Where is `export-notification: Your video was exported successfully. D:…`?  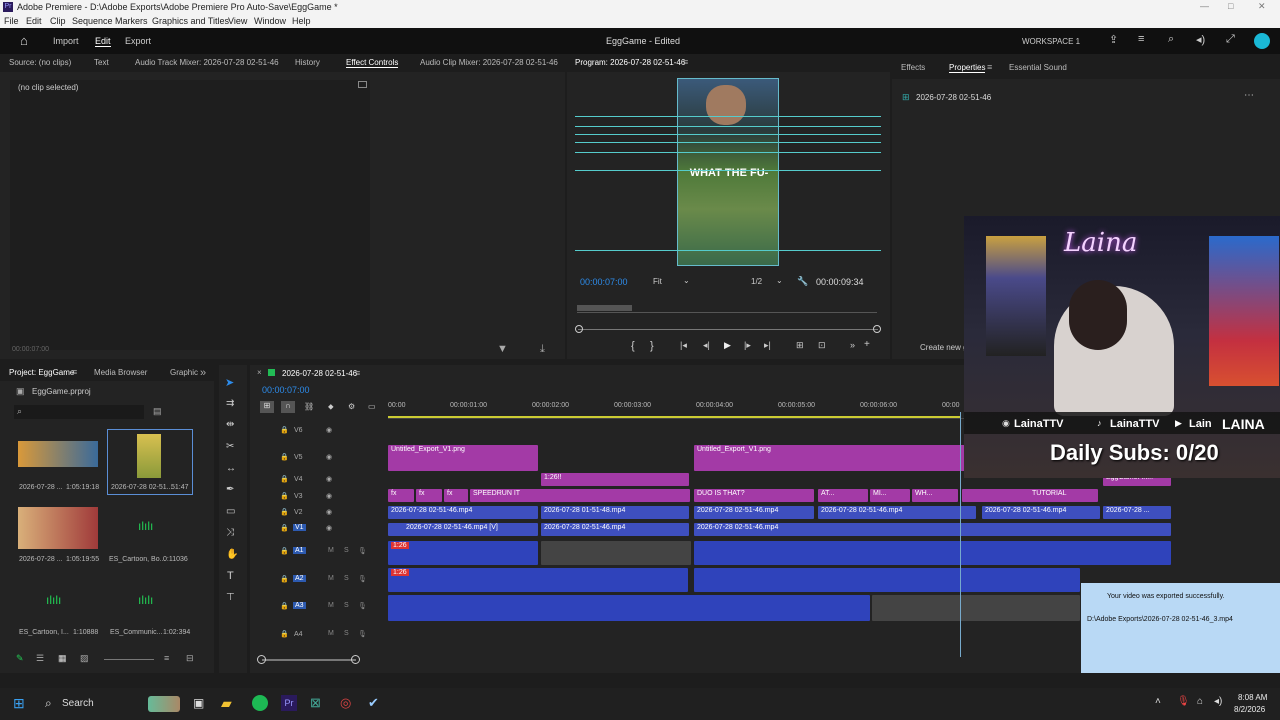
export-notification: Your video was exported successfully. D:… is located at coordinates (1180, 628).